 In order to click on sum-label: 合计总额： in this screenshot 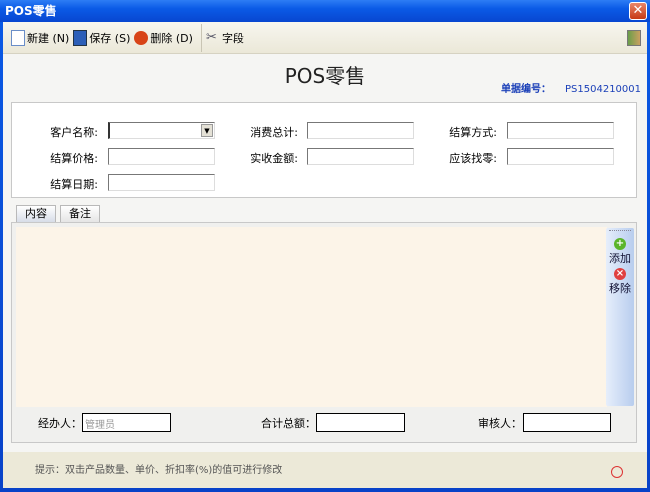, I will do `click(288, 423)`.